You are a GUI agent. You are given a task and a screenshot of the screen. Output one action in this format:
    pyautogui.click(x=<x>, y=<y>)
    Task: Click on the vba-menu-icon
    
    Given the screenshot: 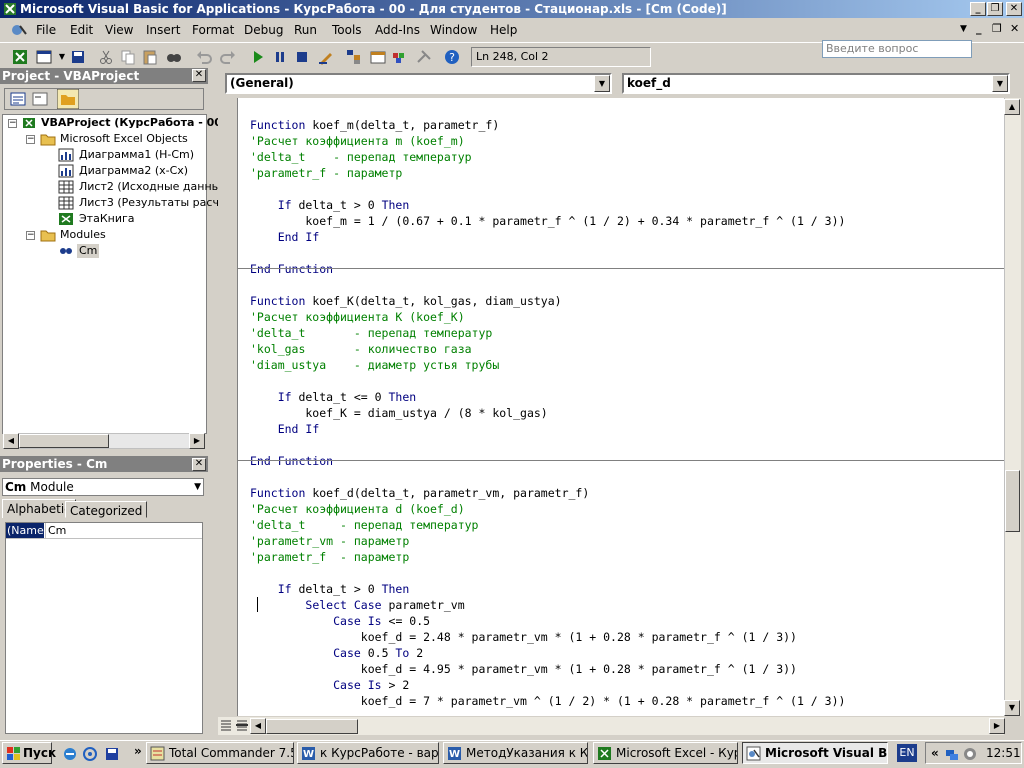 What is the action you would take?
    pyautogui.click(x=19, y=30)
    